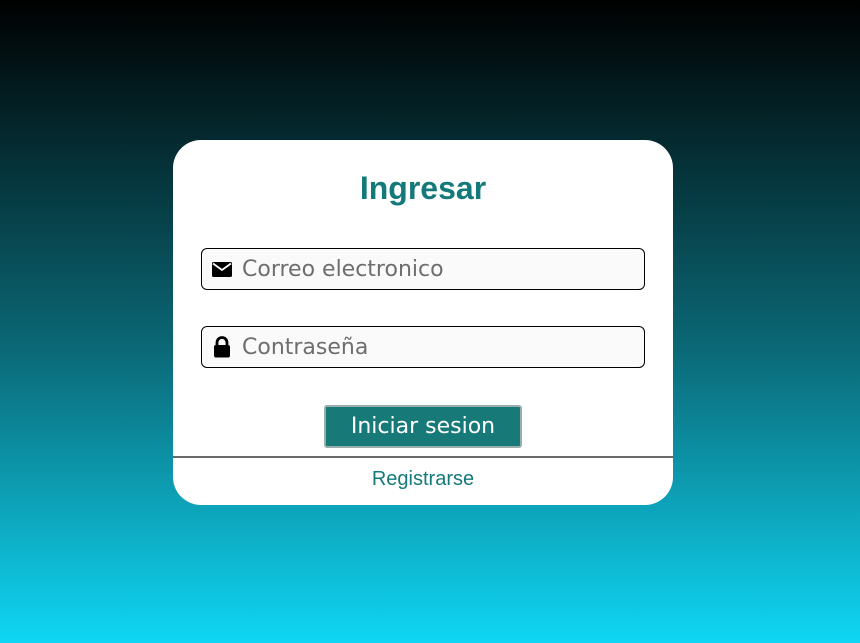 The image size is (860, 643). Describe the element at coordinates (423, 479) in the screenshot. I see `register-link: Registrarse` at that location.